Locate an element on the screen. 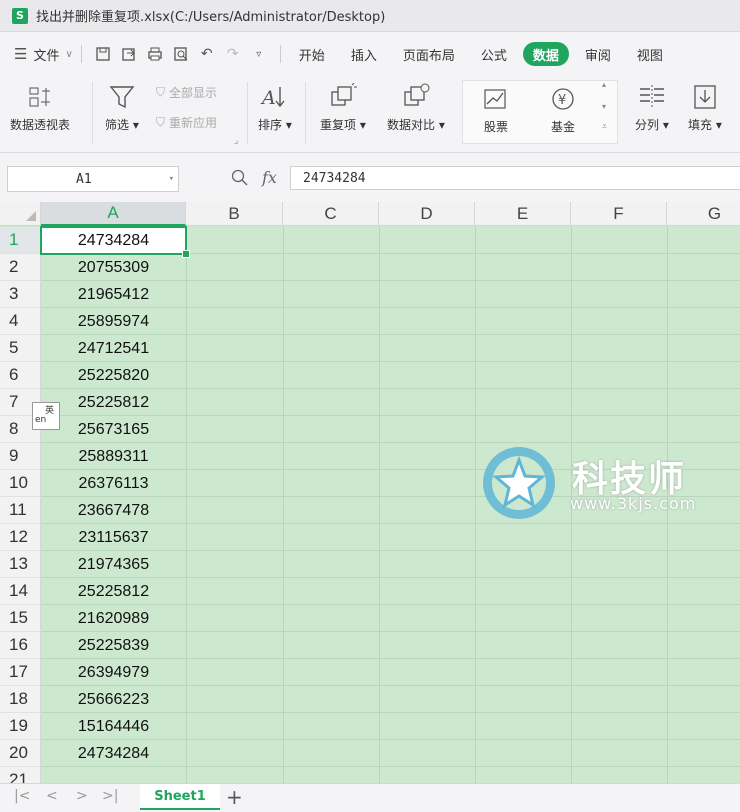  row-header-14: 14 is located at coordinates (20, 591).